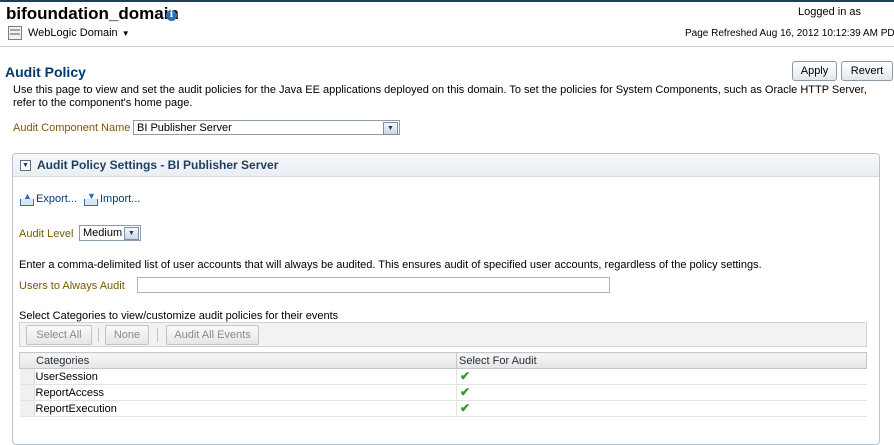 Image resolution: width=894 pixels, height=445 pixels. I want to click on table-row: ReportAccess ✔, so click(443, 392).